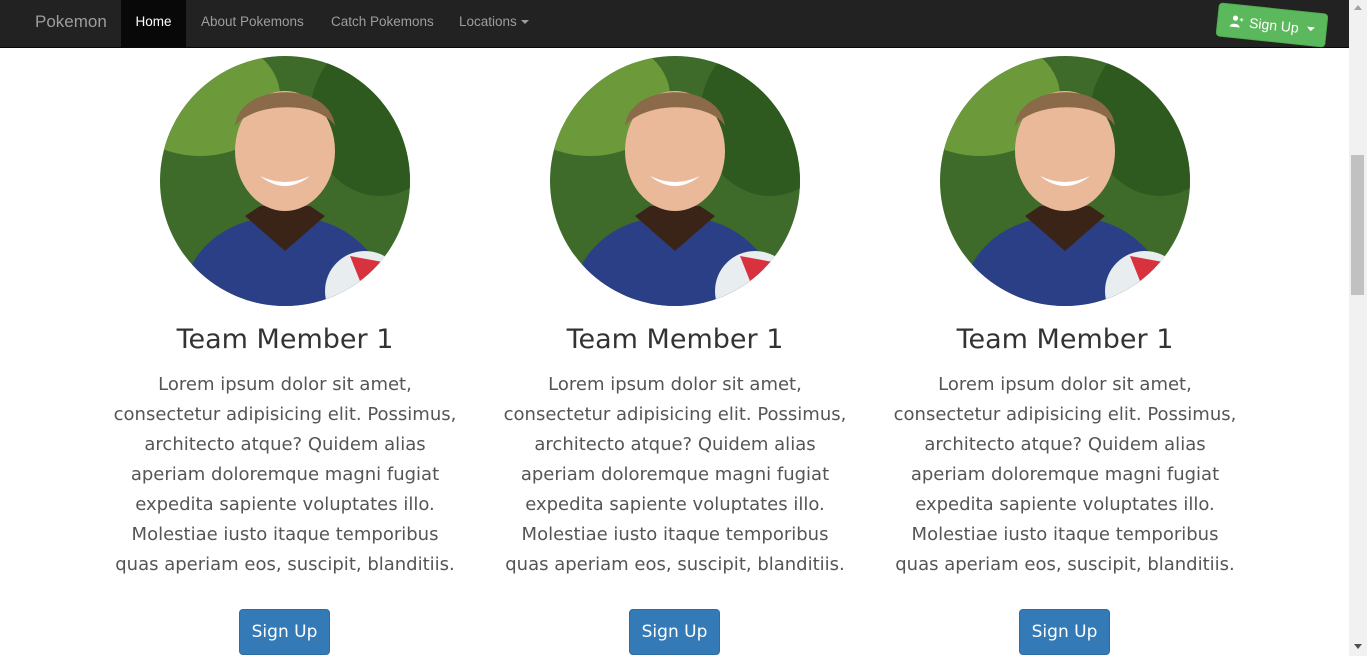 The image size is (1367, 656). I want to click on nav-about-pokemons: About Pokemons, so click(252, 23).